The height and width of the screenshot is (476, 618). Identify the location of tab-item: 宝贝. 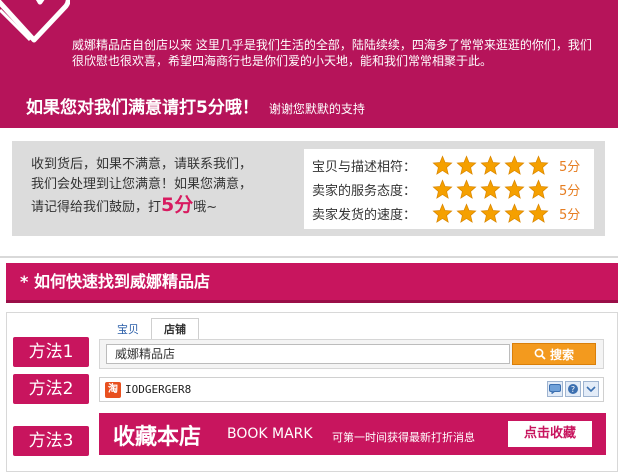
(128, 330).